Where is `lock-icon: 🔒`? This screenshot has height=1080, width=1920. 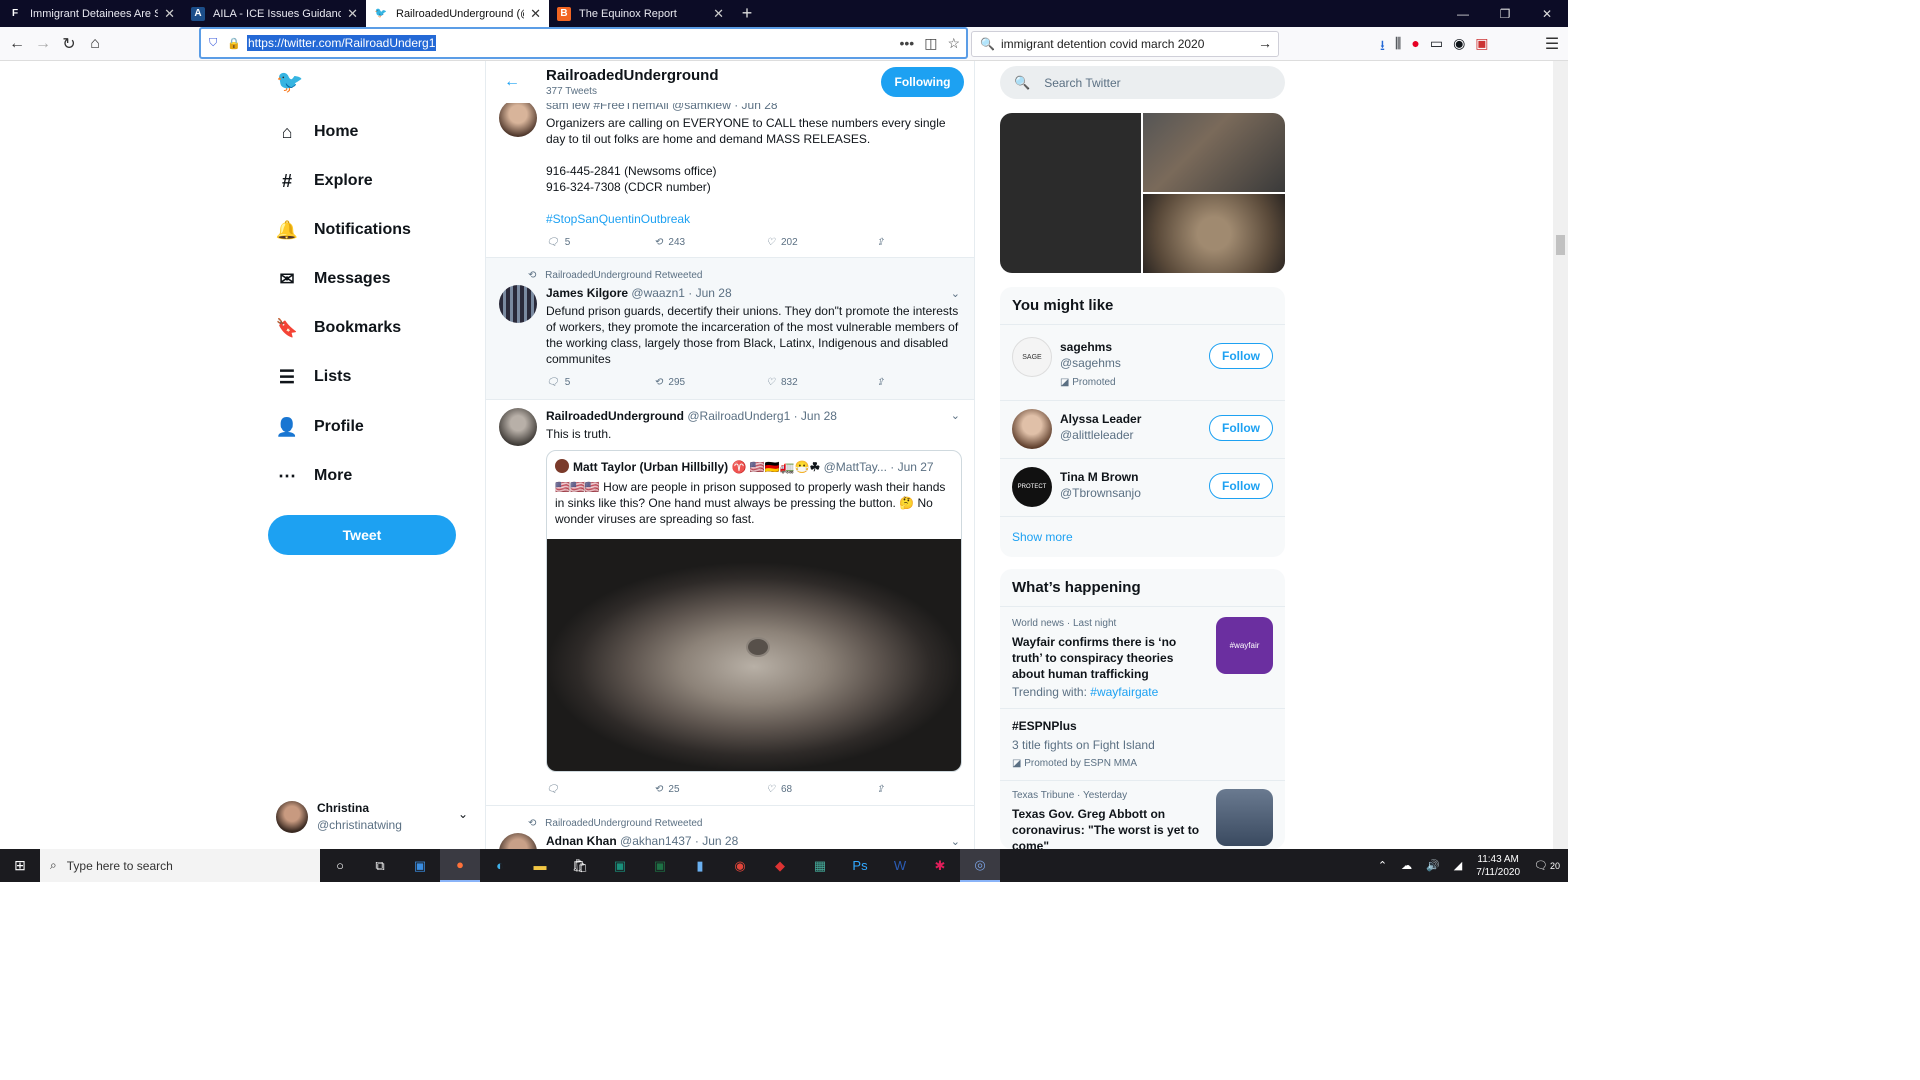 lock-icon: 🔒 is located at coordinates (234, 43).